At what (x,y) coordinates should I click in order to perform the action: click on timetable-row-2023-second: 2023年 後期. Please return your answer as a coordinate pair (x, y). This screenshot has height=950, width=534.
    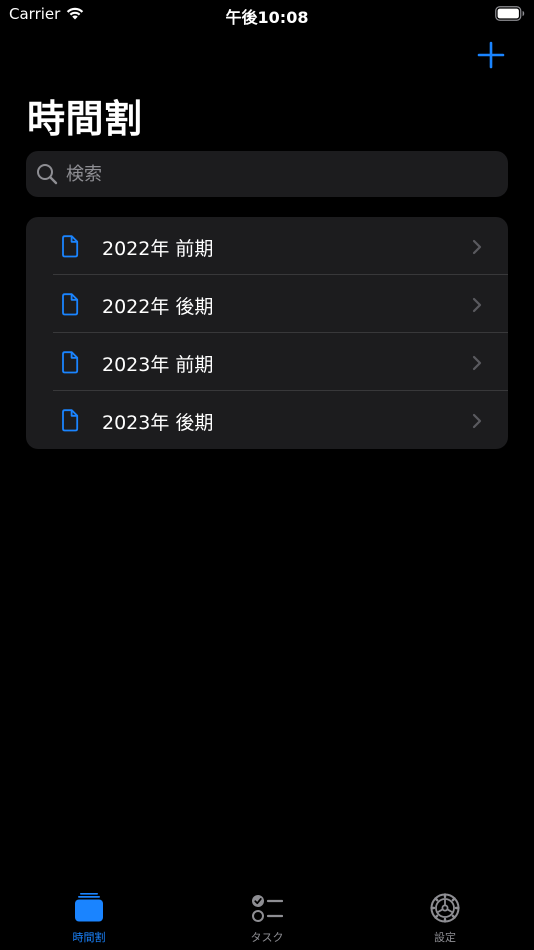
    Looking at the image, I should click on (267, 420).